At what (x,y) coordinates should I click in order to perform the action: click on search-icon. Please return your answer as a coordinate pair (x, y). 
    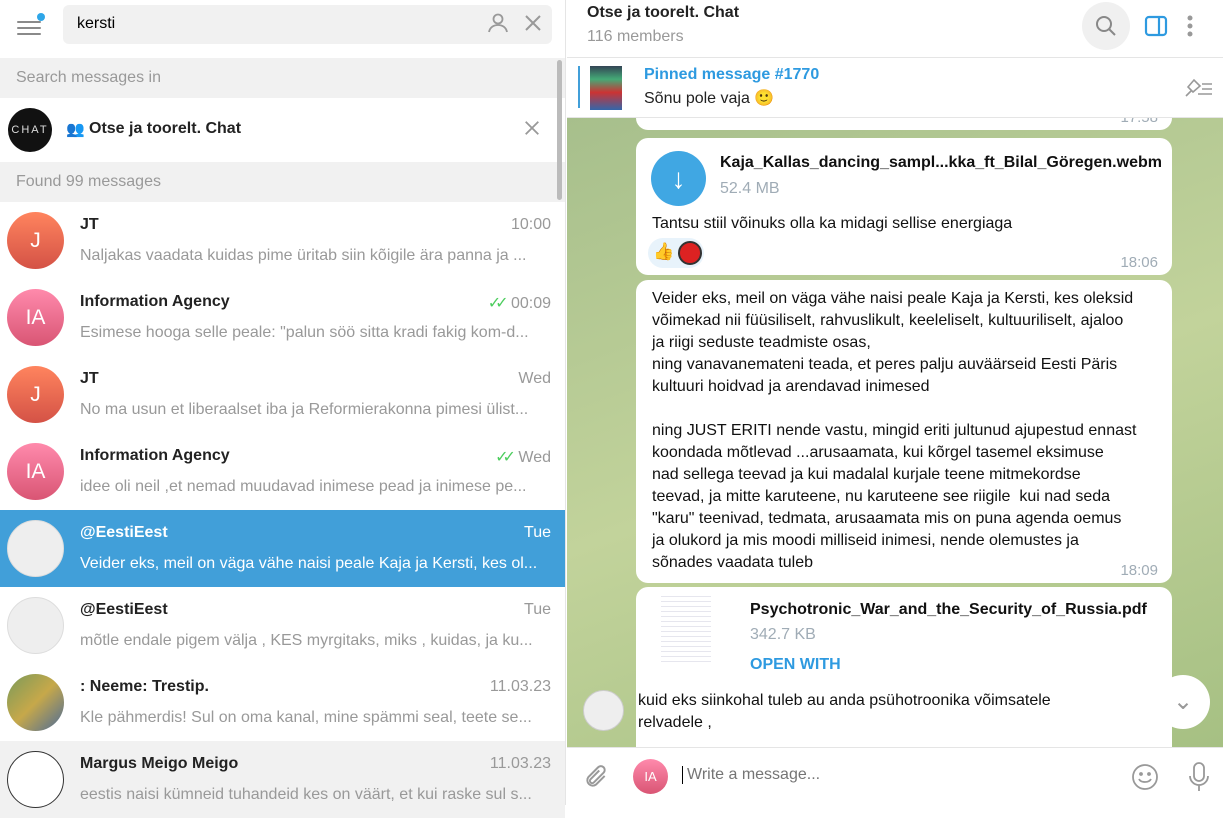
    Looking at the image, I should click on (1106, 26).